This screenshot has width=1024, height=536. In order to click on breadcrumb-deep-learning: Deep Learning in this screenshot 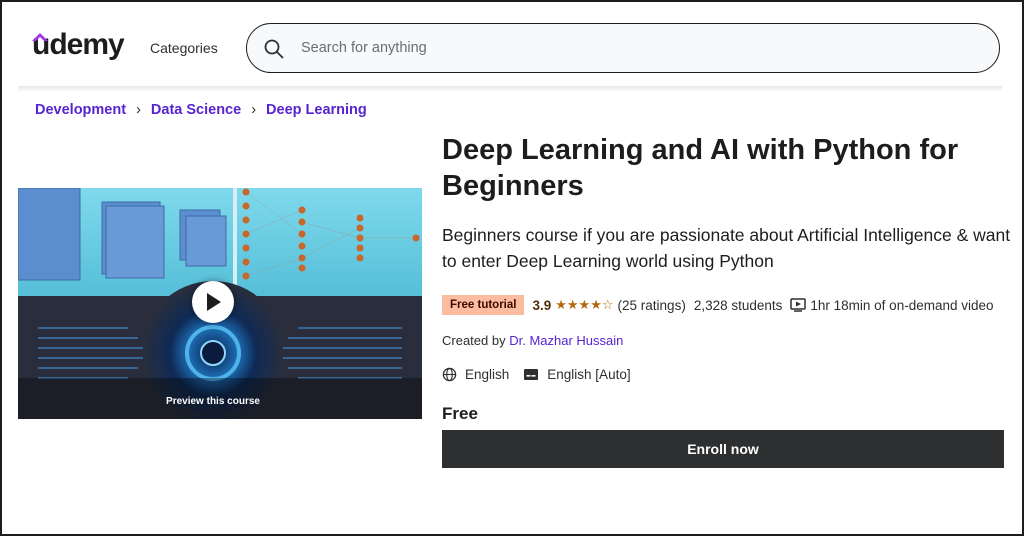, I will do `click(316, 110)`.